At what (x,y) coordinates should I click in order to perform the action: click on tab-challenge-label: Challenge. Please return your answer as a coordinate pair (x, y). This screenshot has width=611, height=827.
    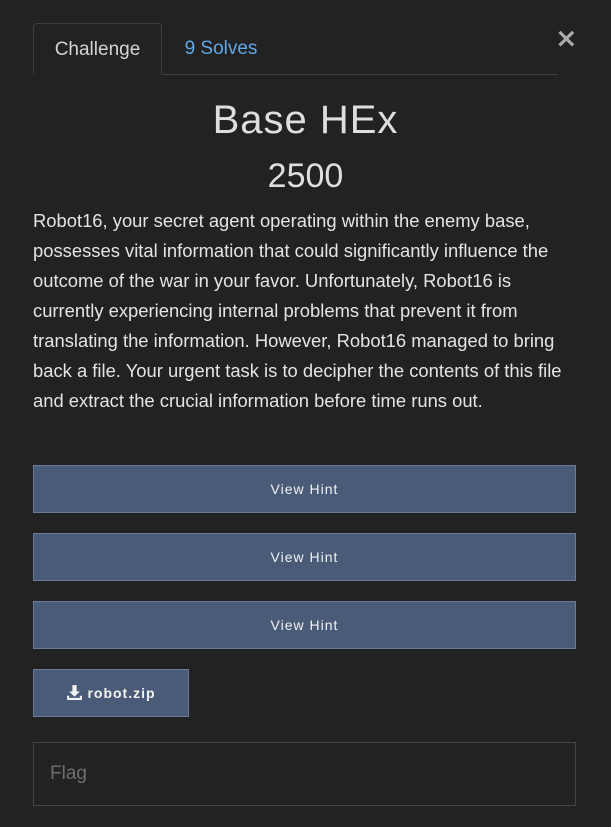
    Looking at the image, I should click on (97, 49).